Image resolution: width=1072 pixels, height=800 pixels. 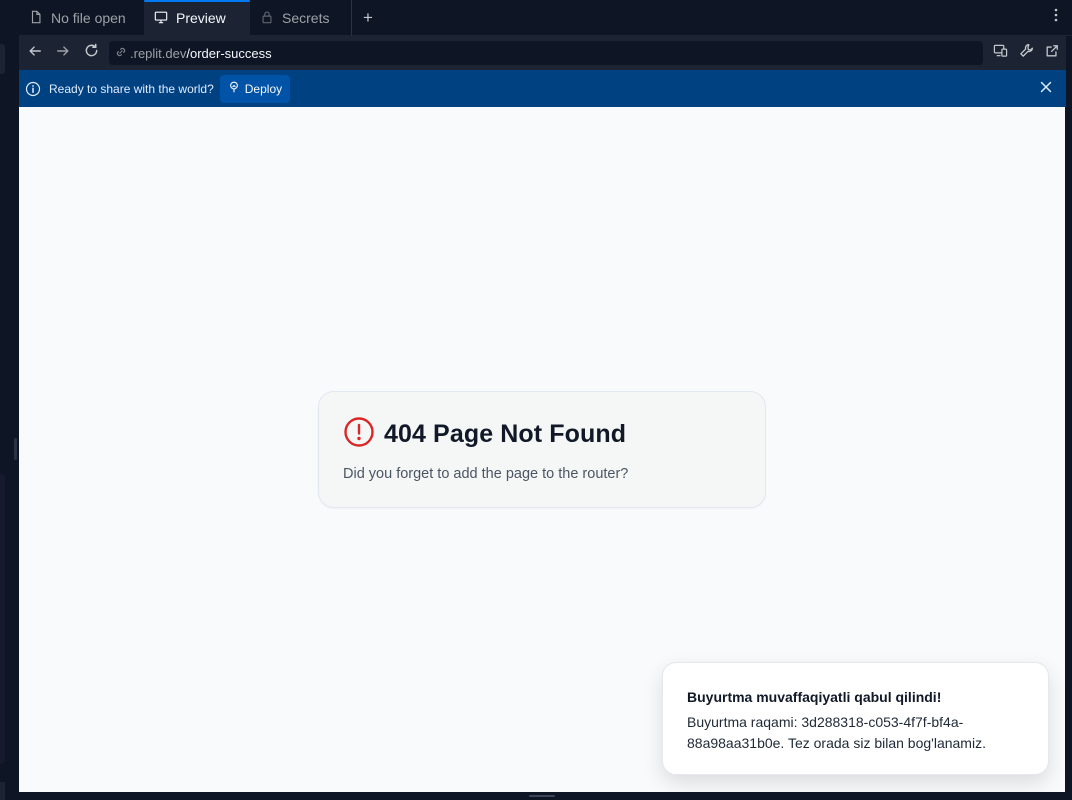 What do you see at coordinates (201, 18) in the screenshot?
I see `tab-label: Preview` at bounding box center [201, 18].